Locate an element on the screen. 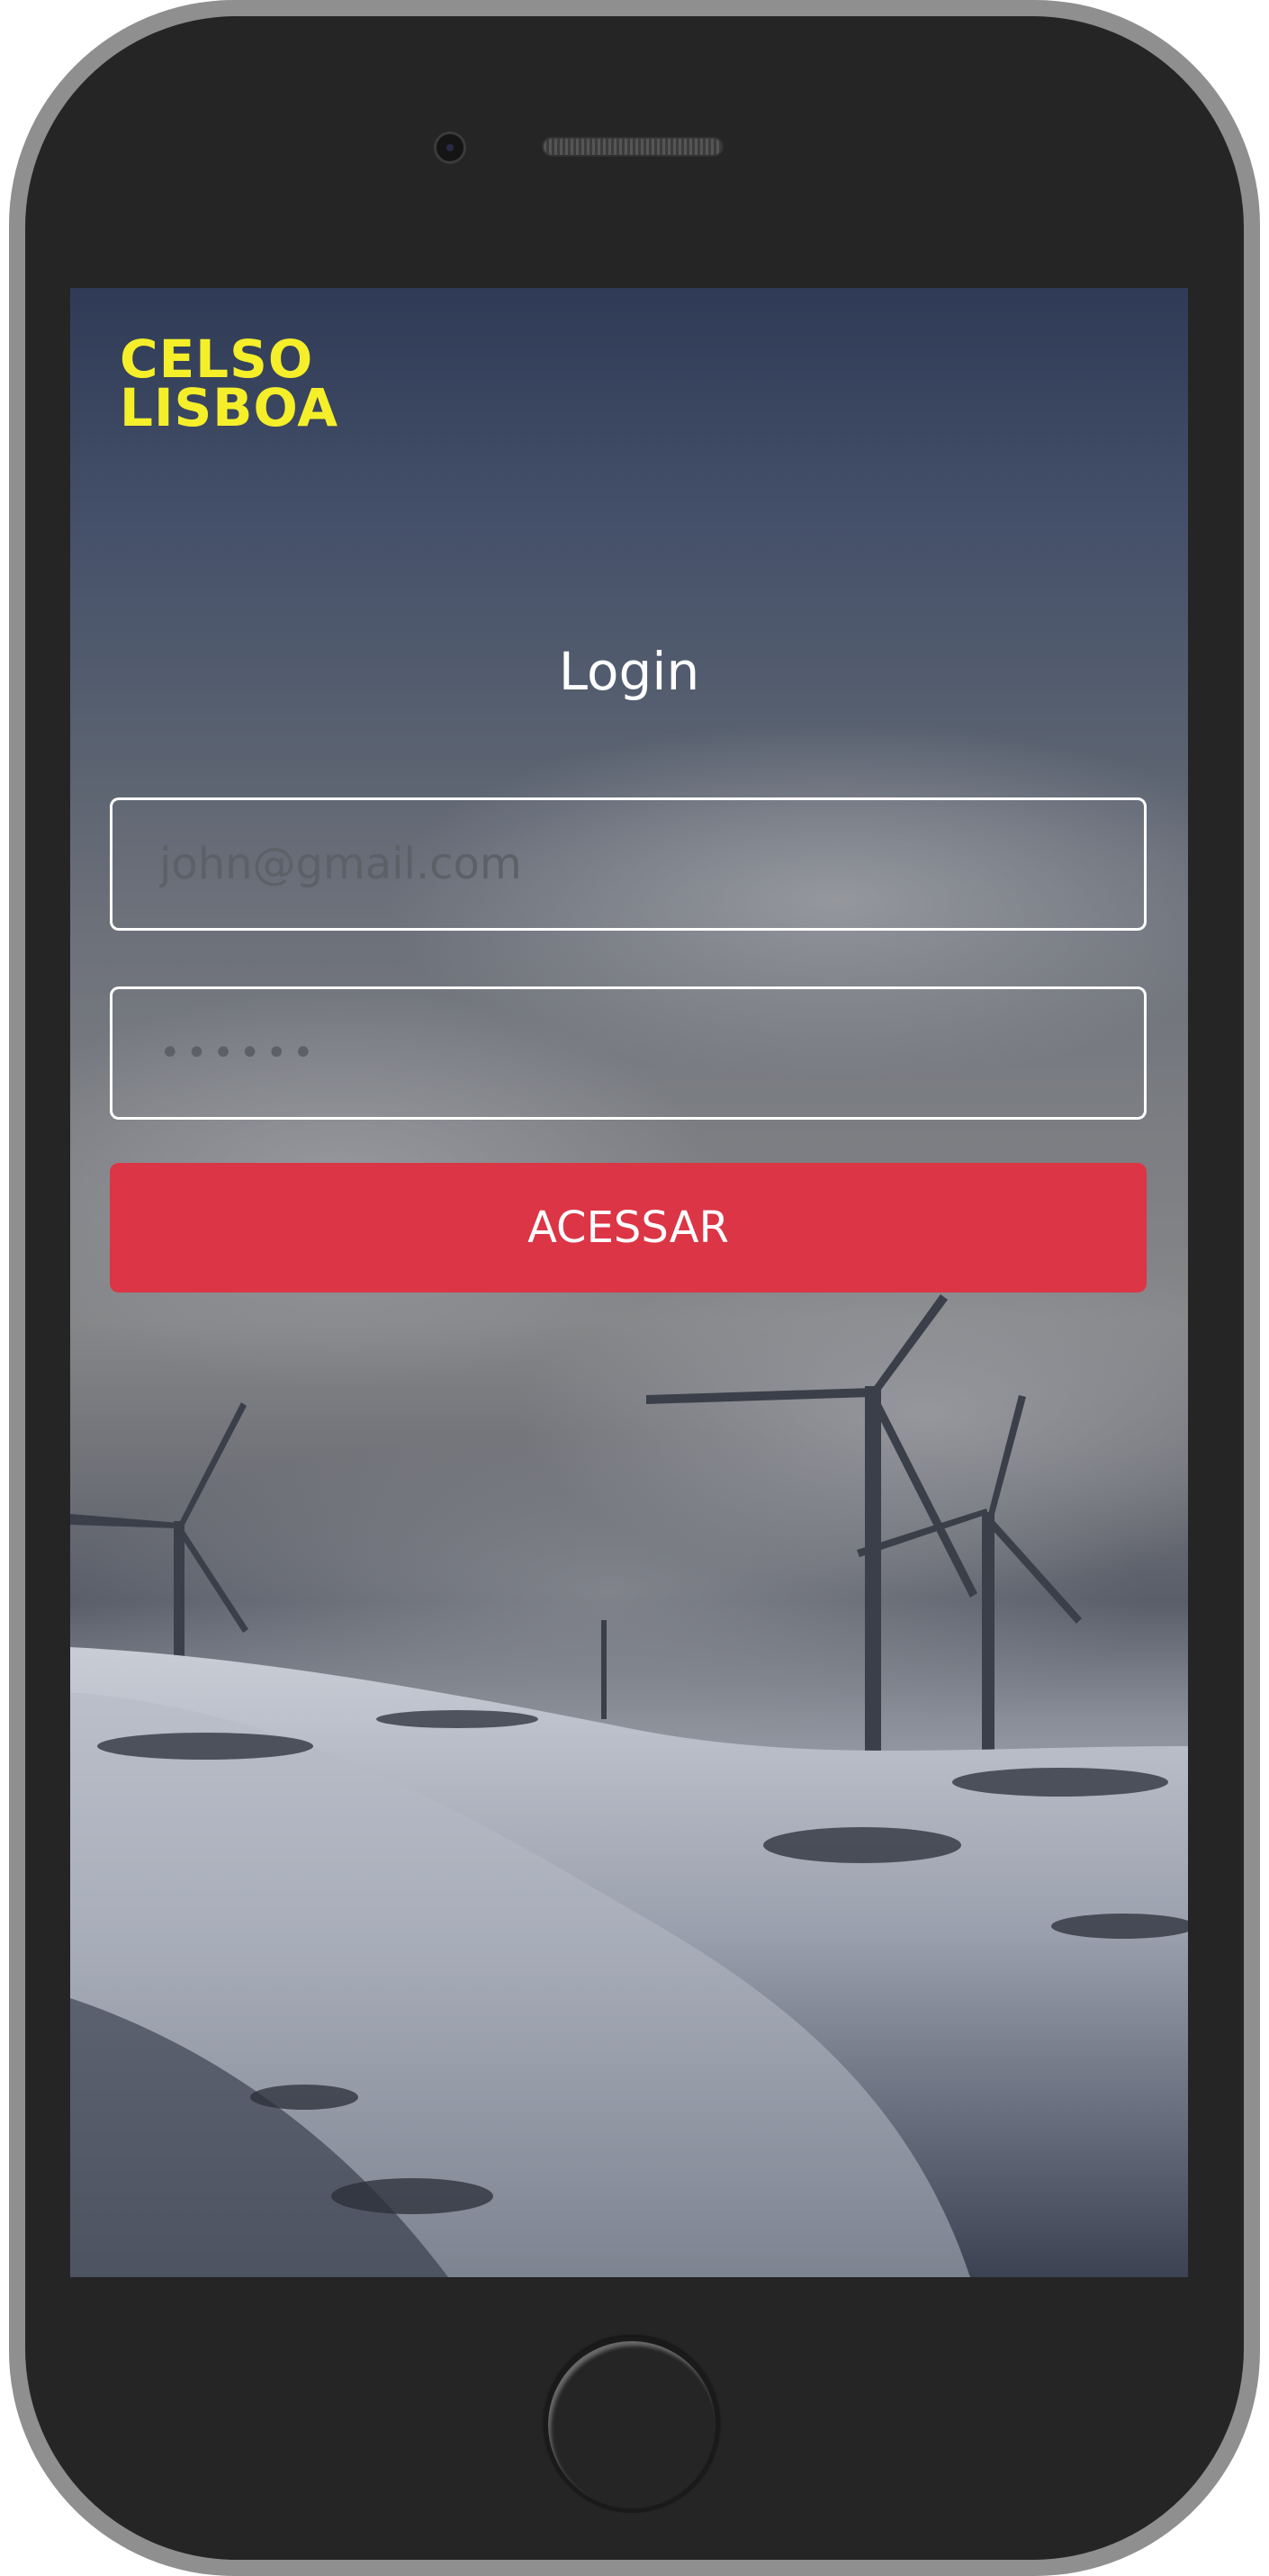 This screenshot has width=1269, height=2576. volume-down-button is located at coordinates (14, 783).